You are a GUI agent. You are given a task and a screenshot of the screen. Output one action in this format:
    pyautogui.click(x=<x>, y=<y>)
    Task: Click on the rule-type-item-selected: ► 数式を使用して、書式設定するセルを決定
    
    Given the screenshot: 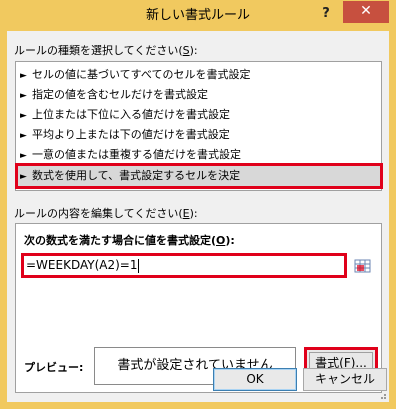 What is the action you would take?
    pyautogui.click(x=199, y=176)
    